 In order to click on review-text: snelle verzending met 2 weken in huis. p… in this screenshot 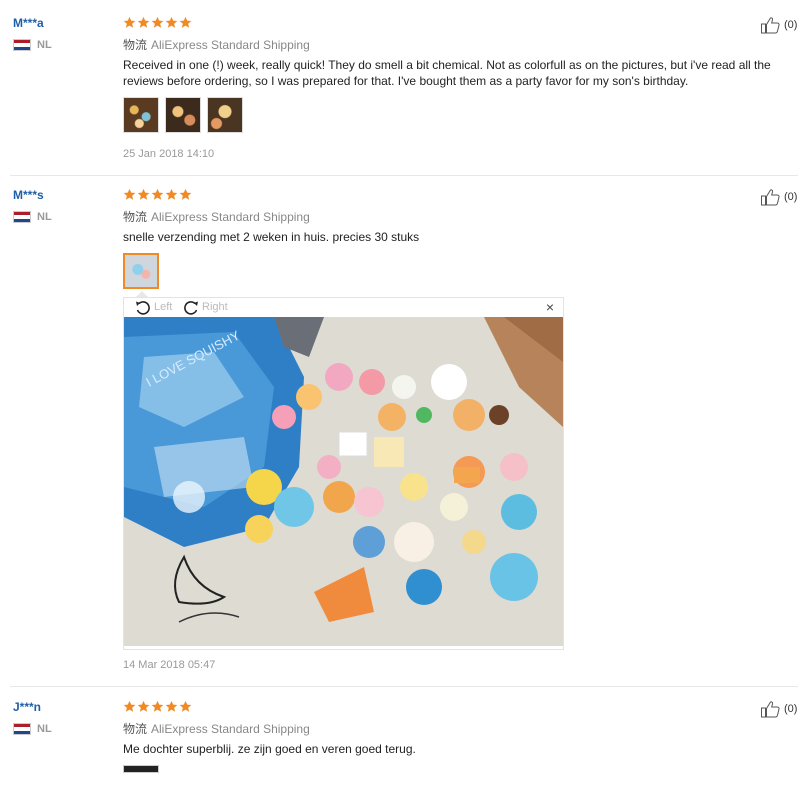, I will do `click(271, 237)`.